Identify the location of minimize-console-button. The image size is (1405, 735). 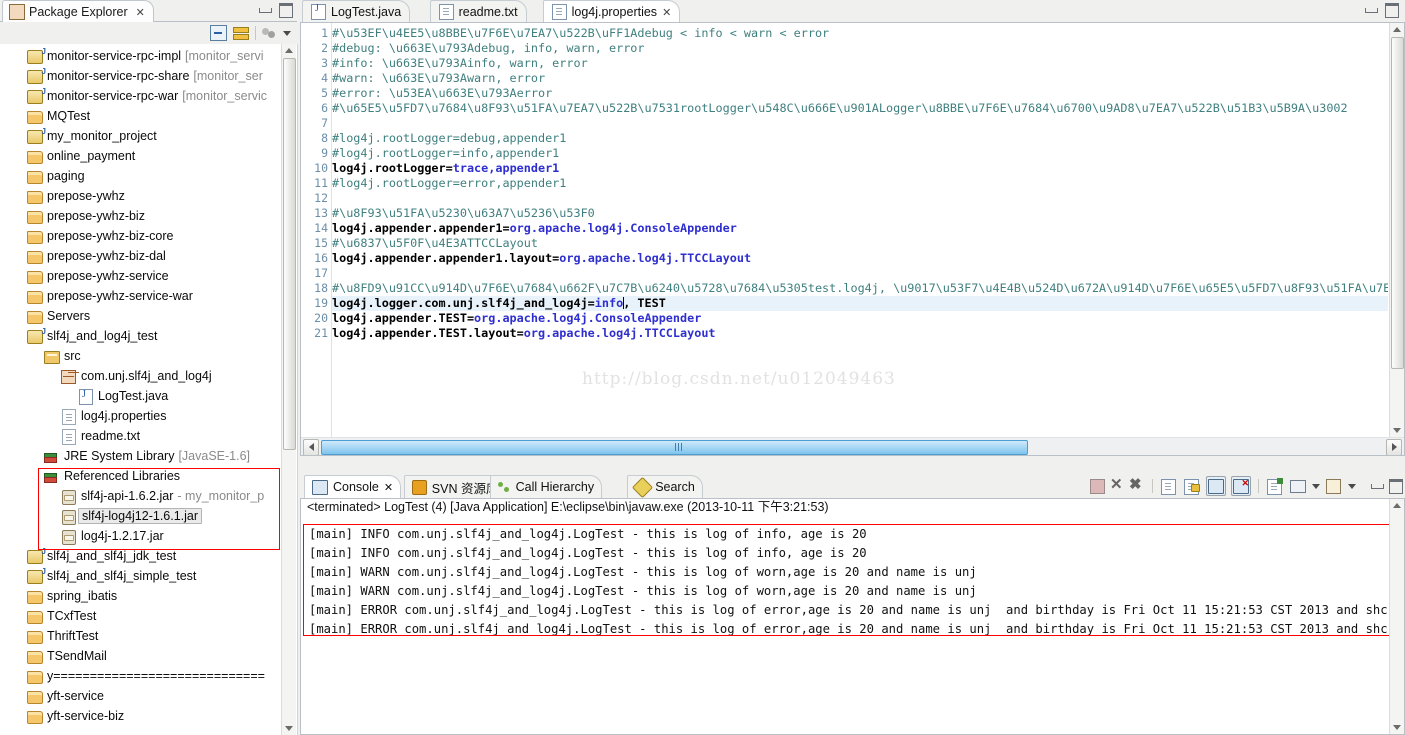
(1377, 486).